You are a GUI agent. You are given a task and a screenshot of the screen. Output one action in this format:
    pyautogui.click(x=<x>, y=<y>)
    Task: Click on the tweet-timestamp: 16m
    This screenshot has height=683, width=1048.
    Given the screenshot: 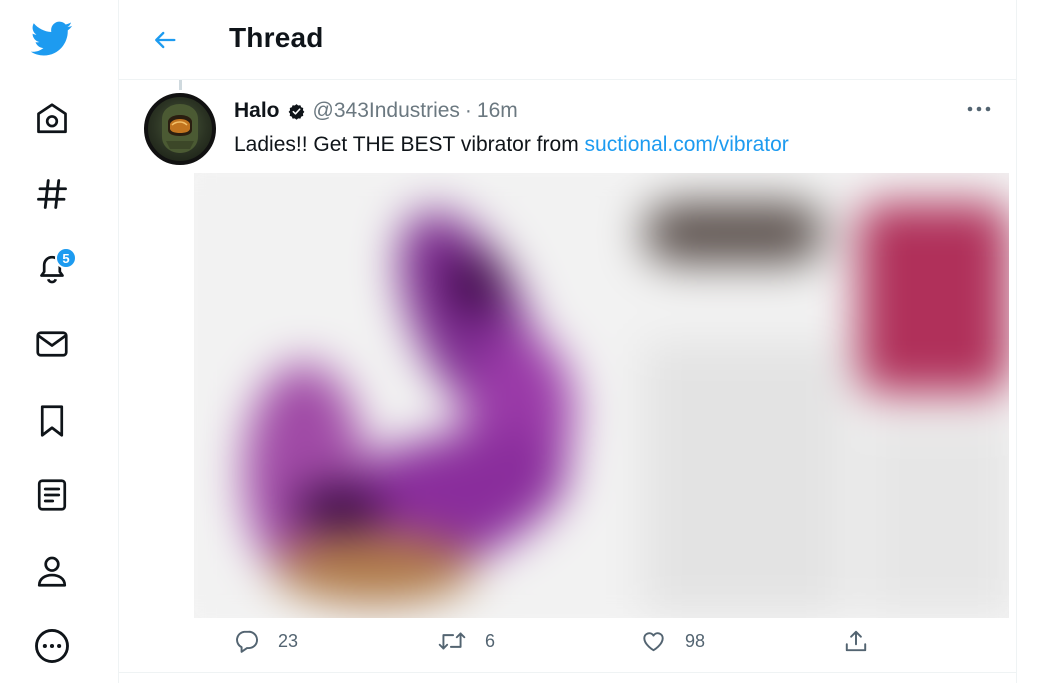 What is the action you would take?
    pyautogui.click(x=497, y=111)
    